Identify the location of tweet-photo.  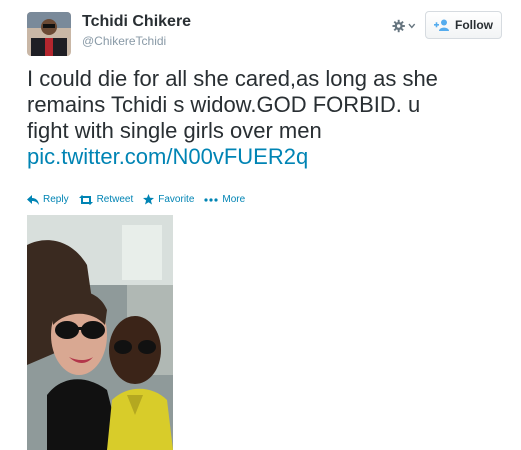
(100, 332).